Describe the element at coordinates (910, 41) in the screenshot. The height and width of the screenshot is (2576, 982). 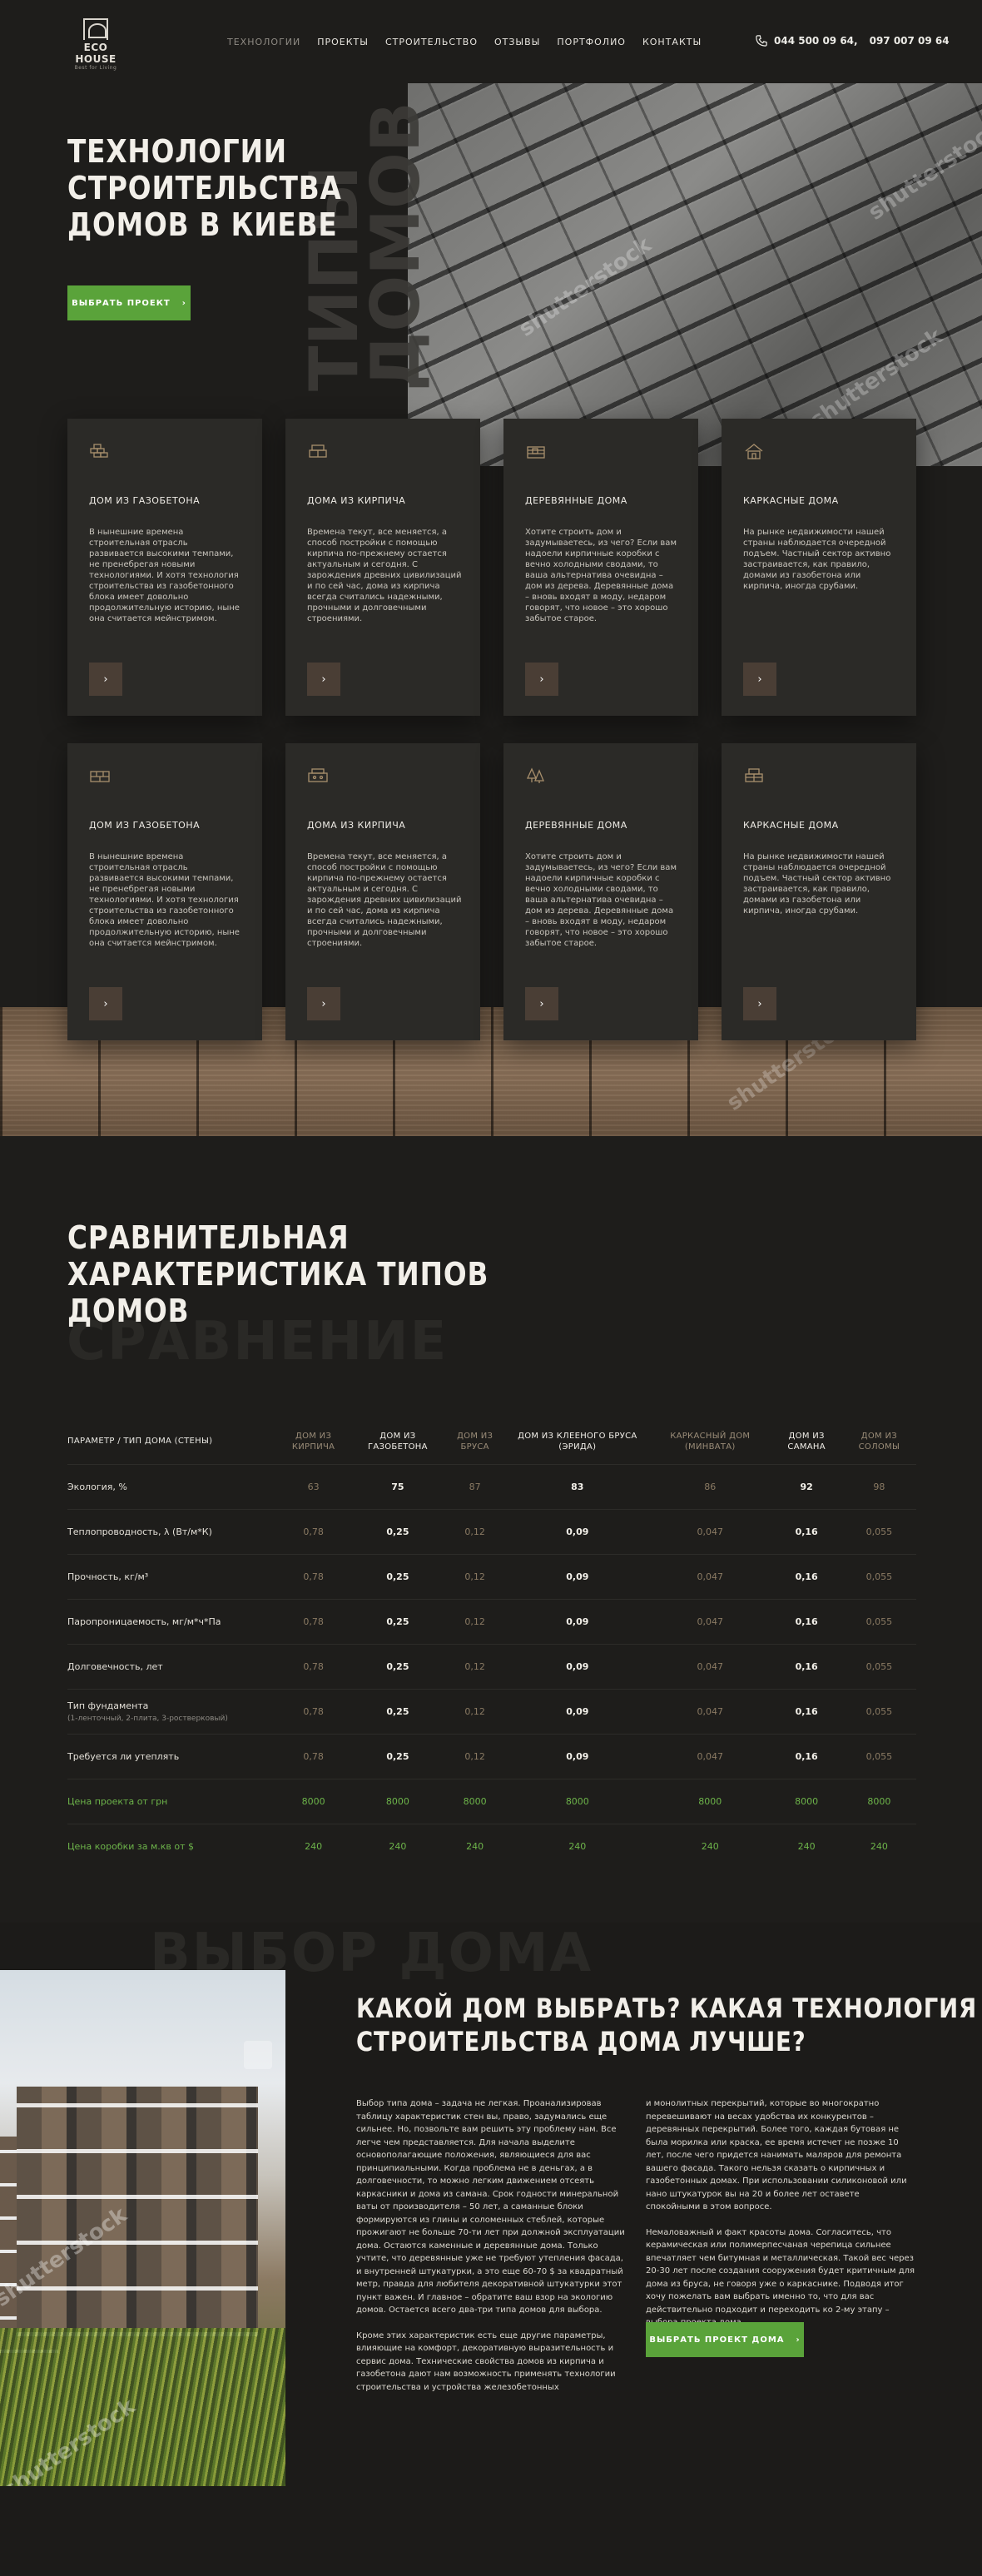
I see `phone-number-2: 097 007 09 64` at that location.